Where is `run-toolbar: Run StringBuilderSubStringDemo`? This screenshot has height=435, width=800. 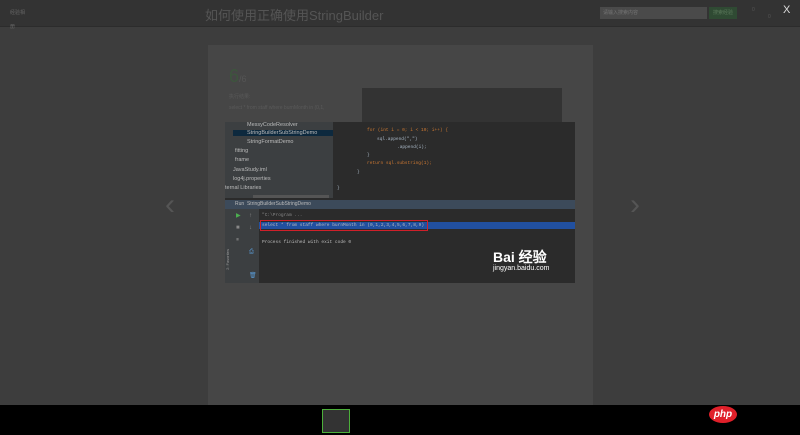
run-toolbar: Run StringBuilderSubStringDemo is located at coordinates (400, 204).